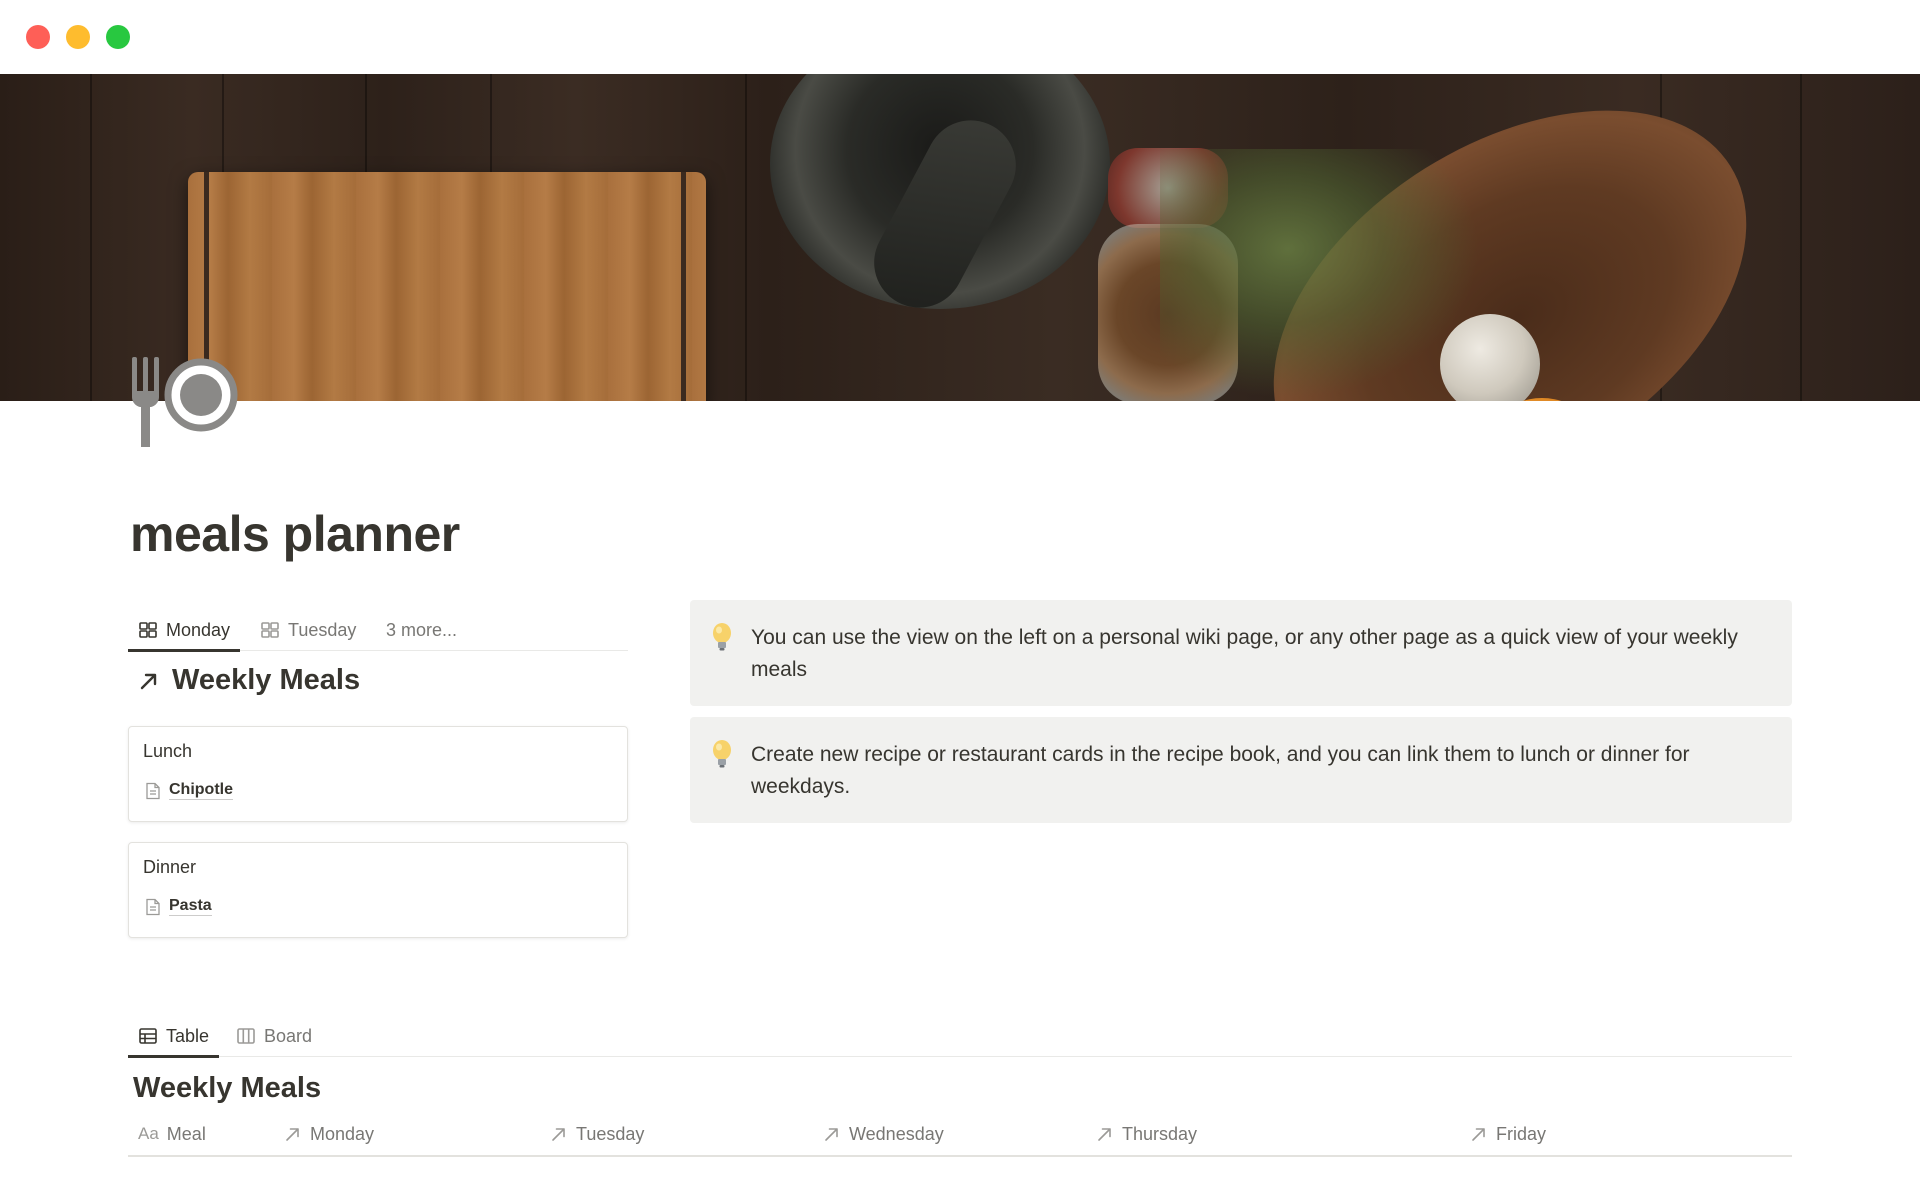 The image size is (1920, 1200). Describe the element at coordinates (960, 1036) in the screenshot. I see `database-view-tabs: Table Board` at that location.